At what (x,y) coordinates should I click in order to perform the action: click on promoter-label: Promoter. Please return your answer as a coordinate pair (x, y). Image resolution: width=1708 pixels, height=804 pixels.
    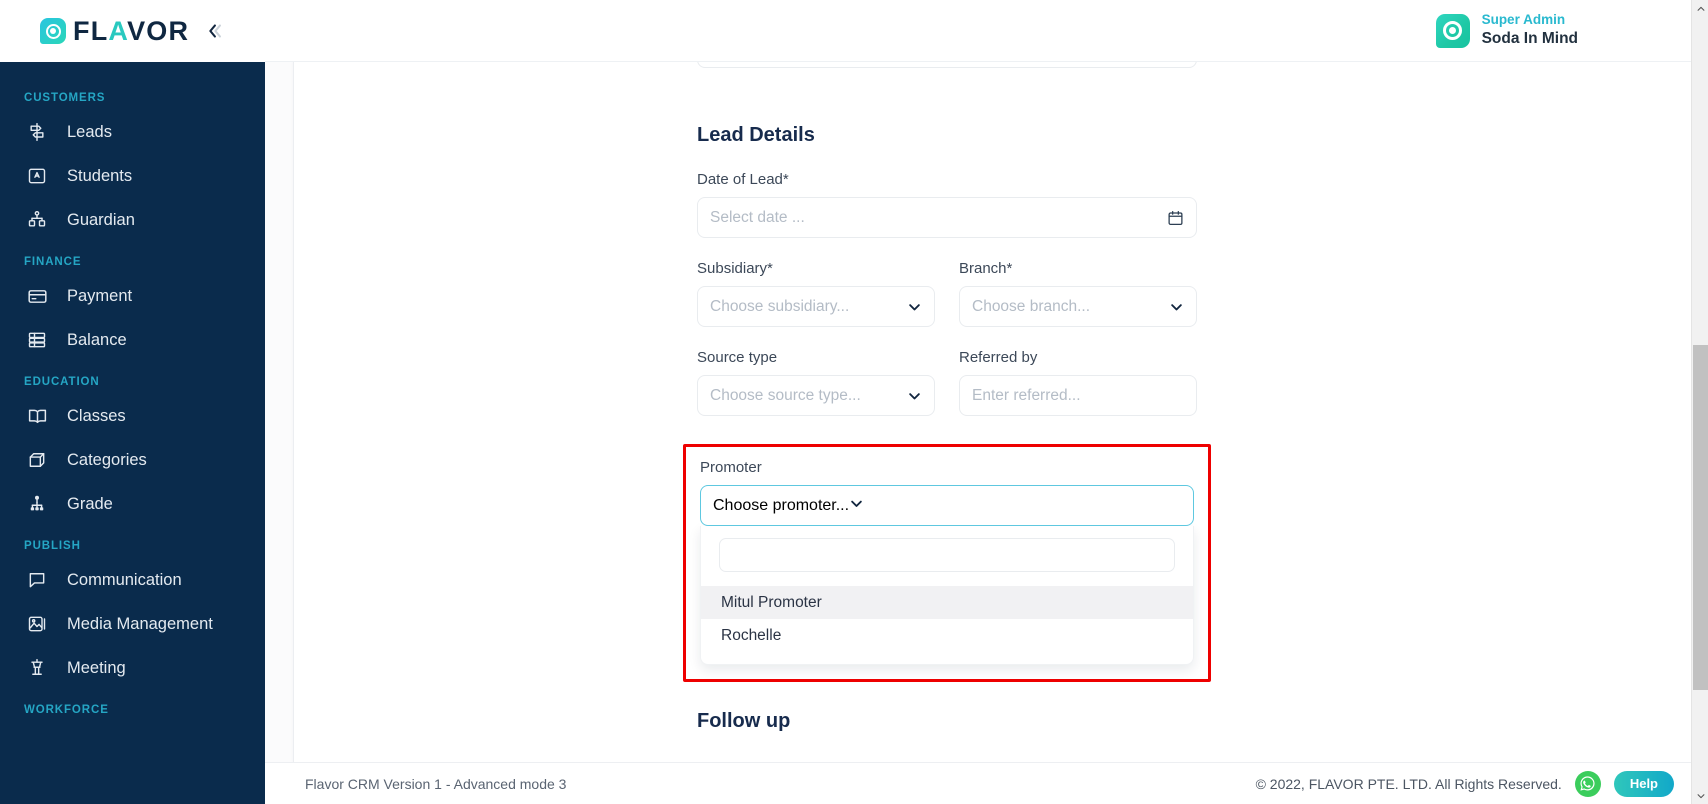
    Looking at the image, I should click on (731, 467).